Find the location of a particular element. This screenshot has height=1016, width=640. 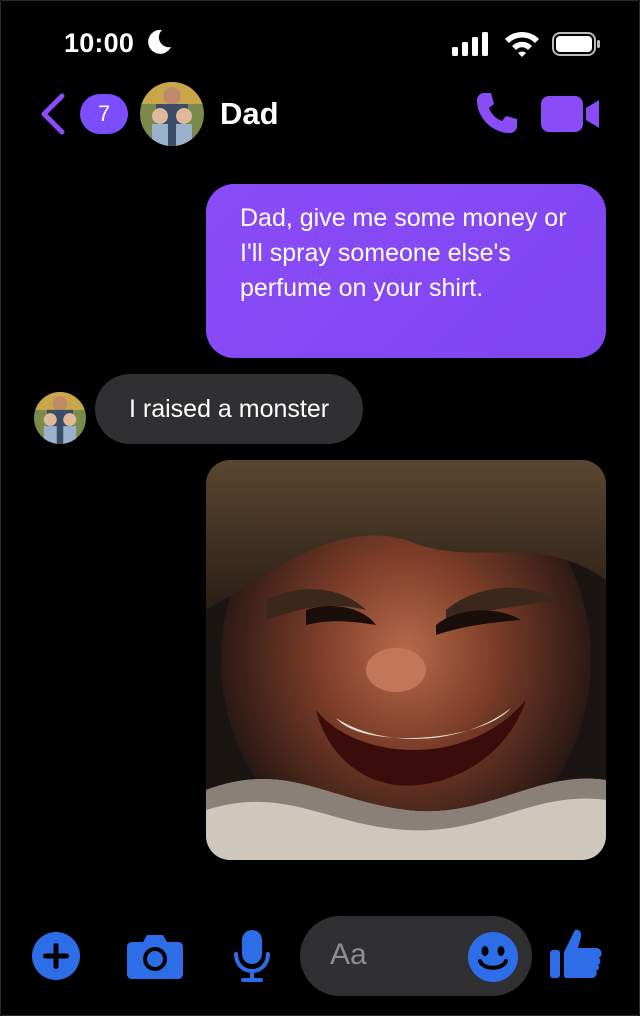

microphone-icon is located at coordinates (252, 956).